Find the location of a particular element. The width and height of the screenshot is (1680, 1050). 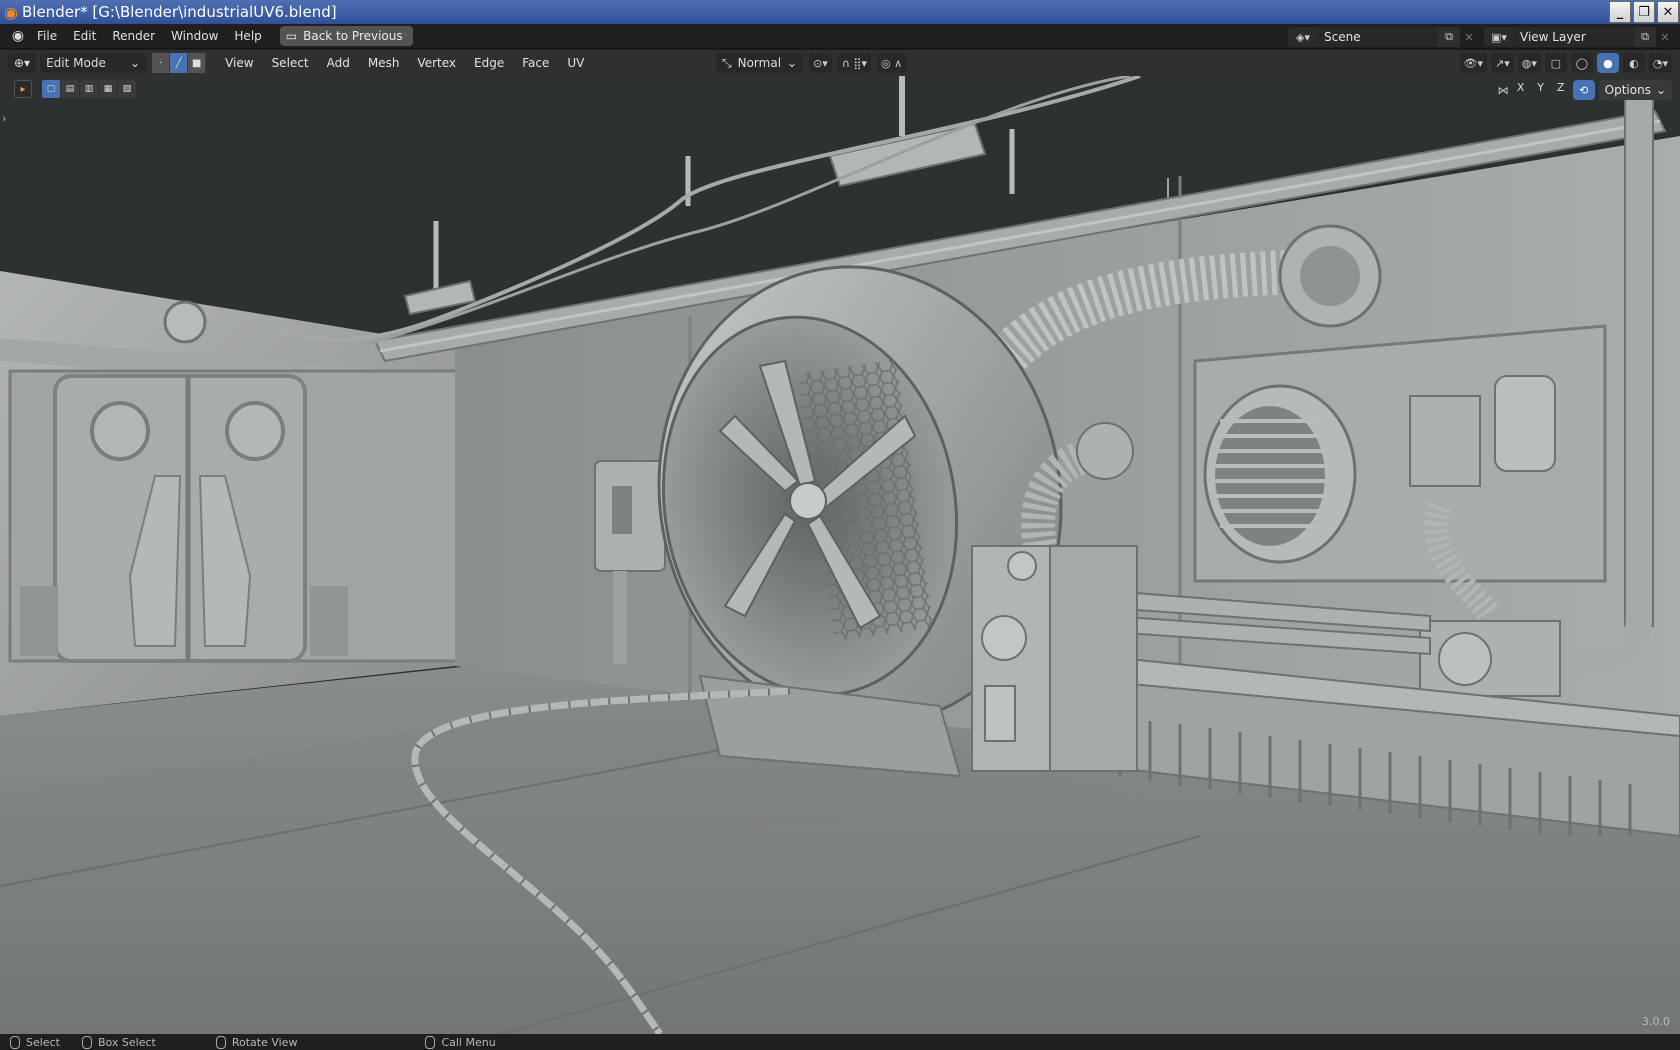

toolbar-expand-icon: › is located at coordinates (4, 118).